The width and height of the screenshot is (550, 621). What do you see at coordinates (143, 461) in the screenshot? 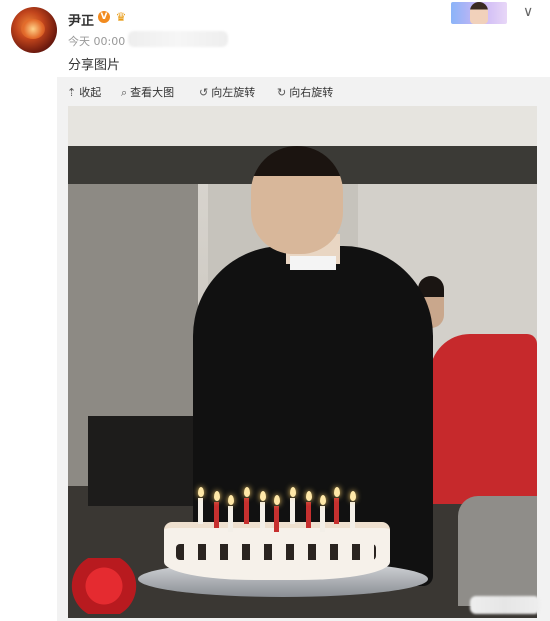
I see `music-stand` at bounding box center [143, 461].